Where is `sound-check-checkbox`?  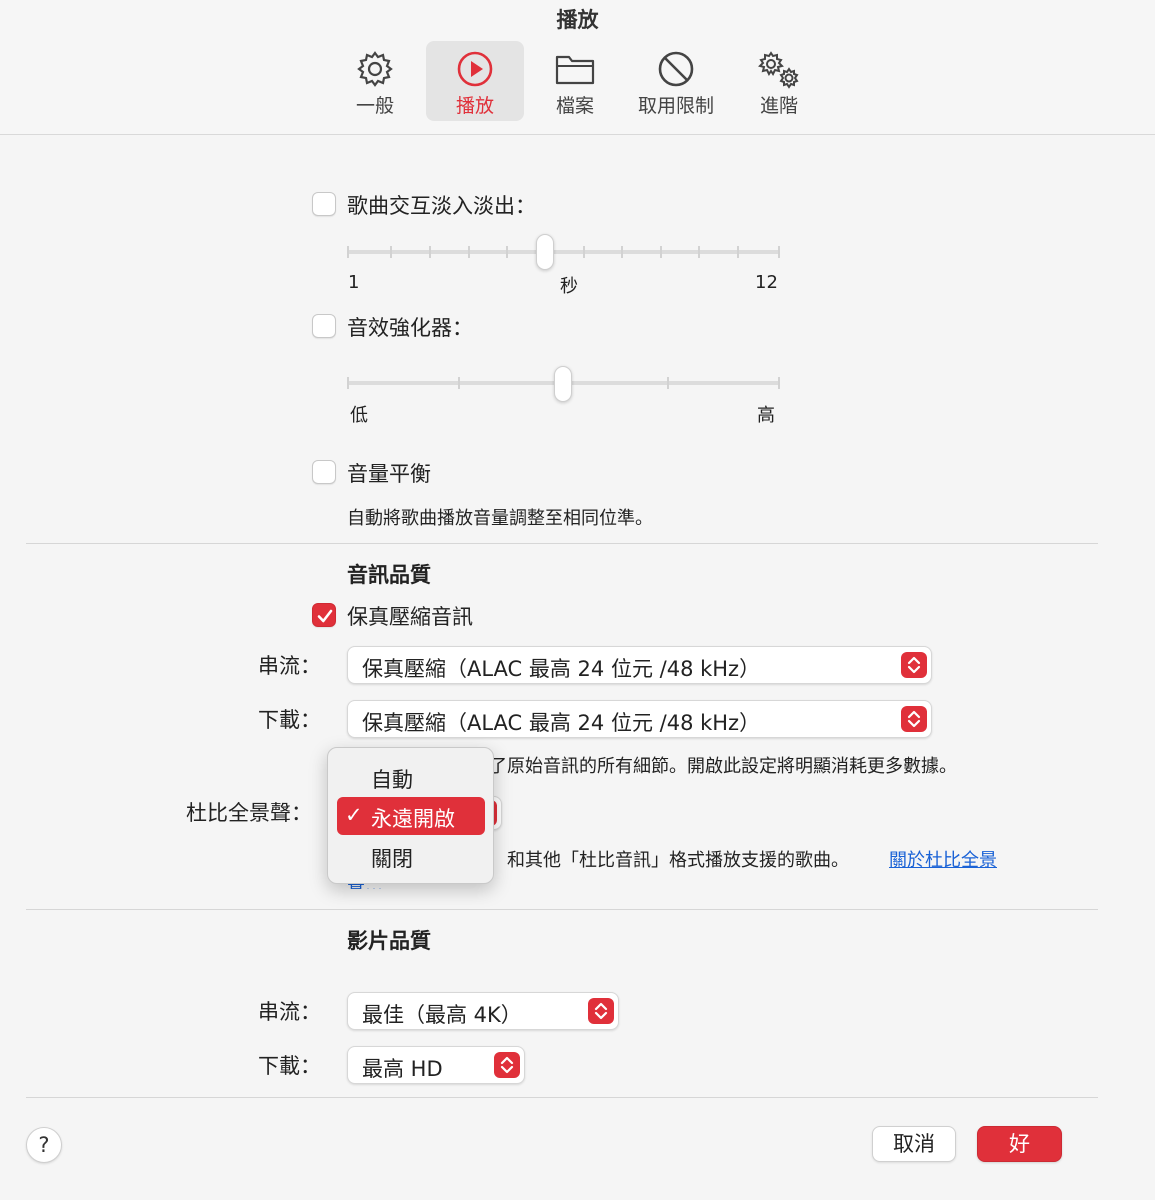 sound-check-checkbox is located at coordinates (324, 472).